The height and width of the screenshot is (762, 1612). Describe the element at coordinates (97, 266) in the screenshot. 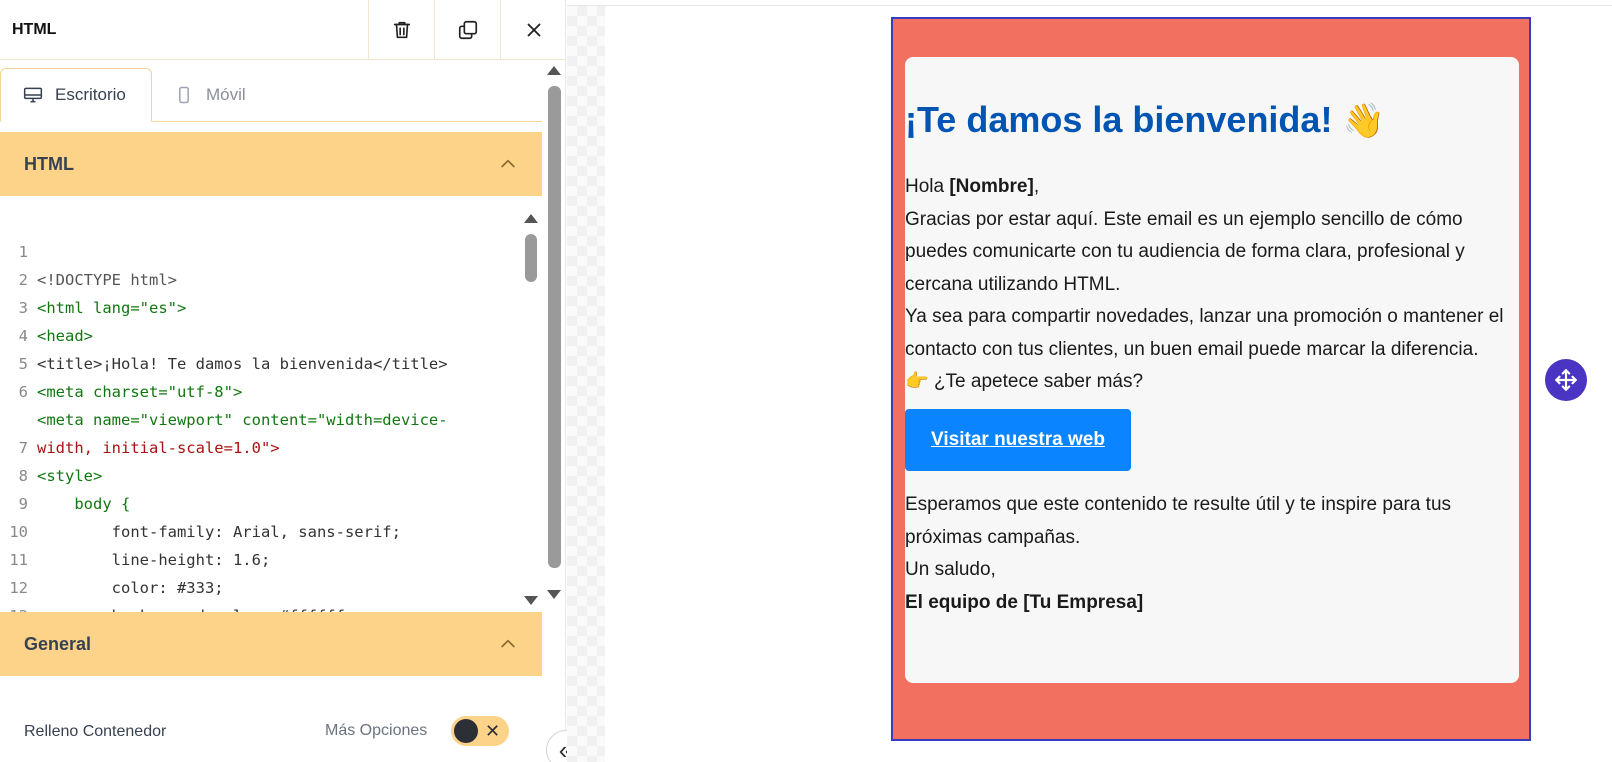

I see `code-line: 1 <!DOCTYPE html>` at that location.